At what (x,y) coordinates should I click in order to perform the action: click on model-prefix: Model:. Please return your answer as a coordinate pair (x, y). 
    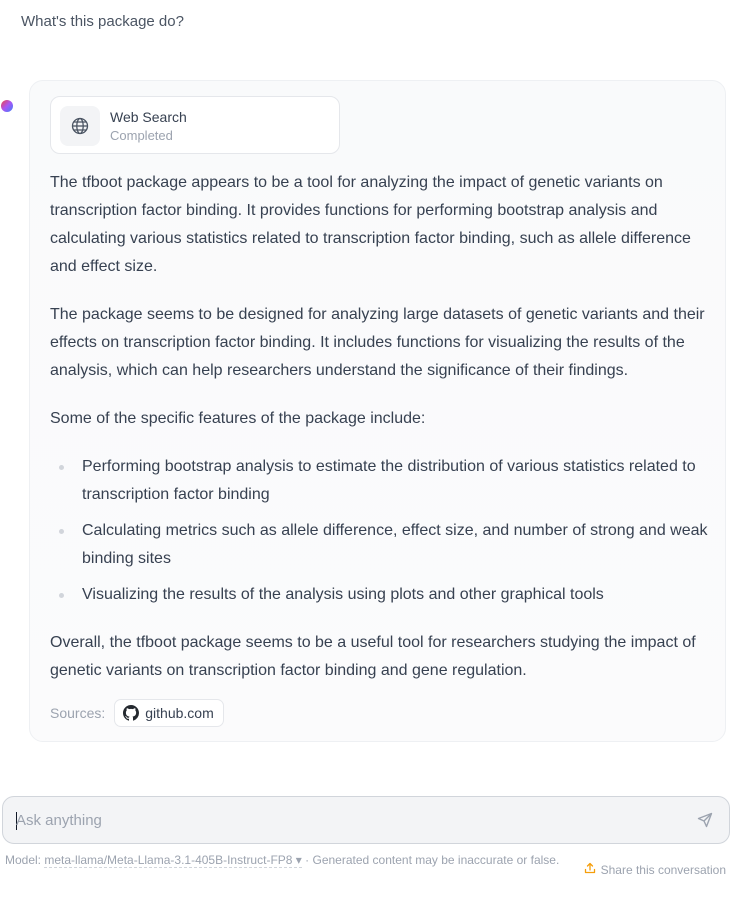
    Looking at the image, I should click on (25, 860).